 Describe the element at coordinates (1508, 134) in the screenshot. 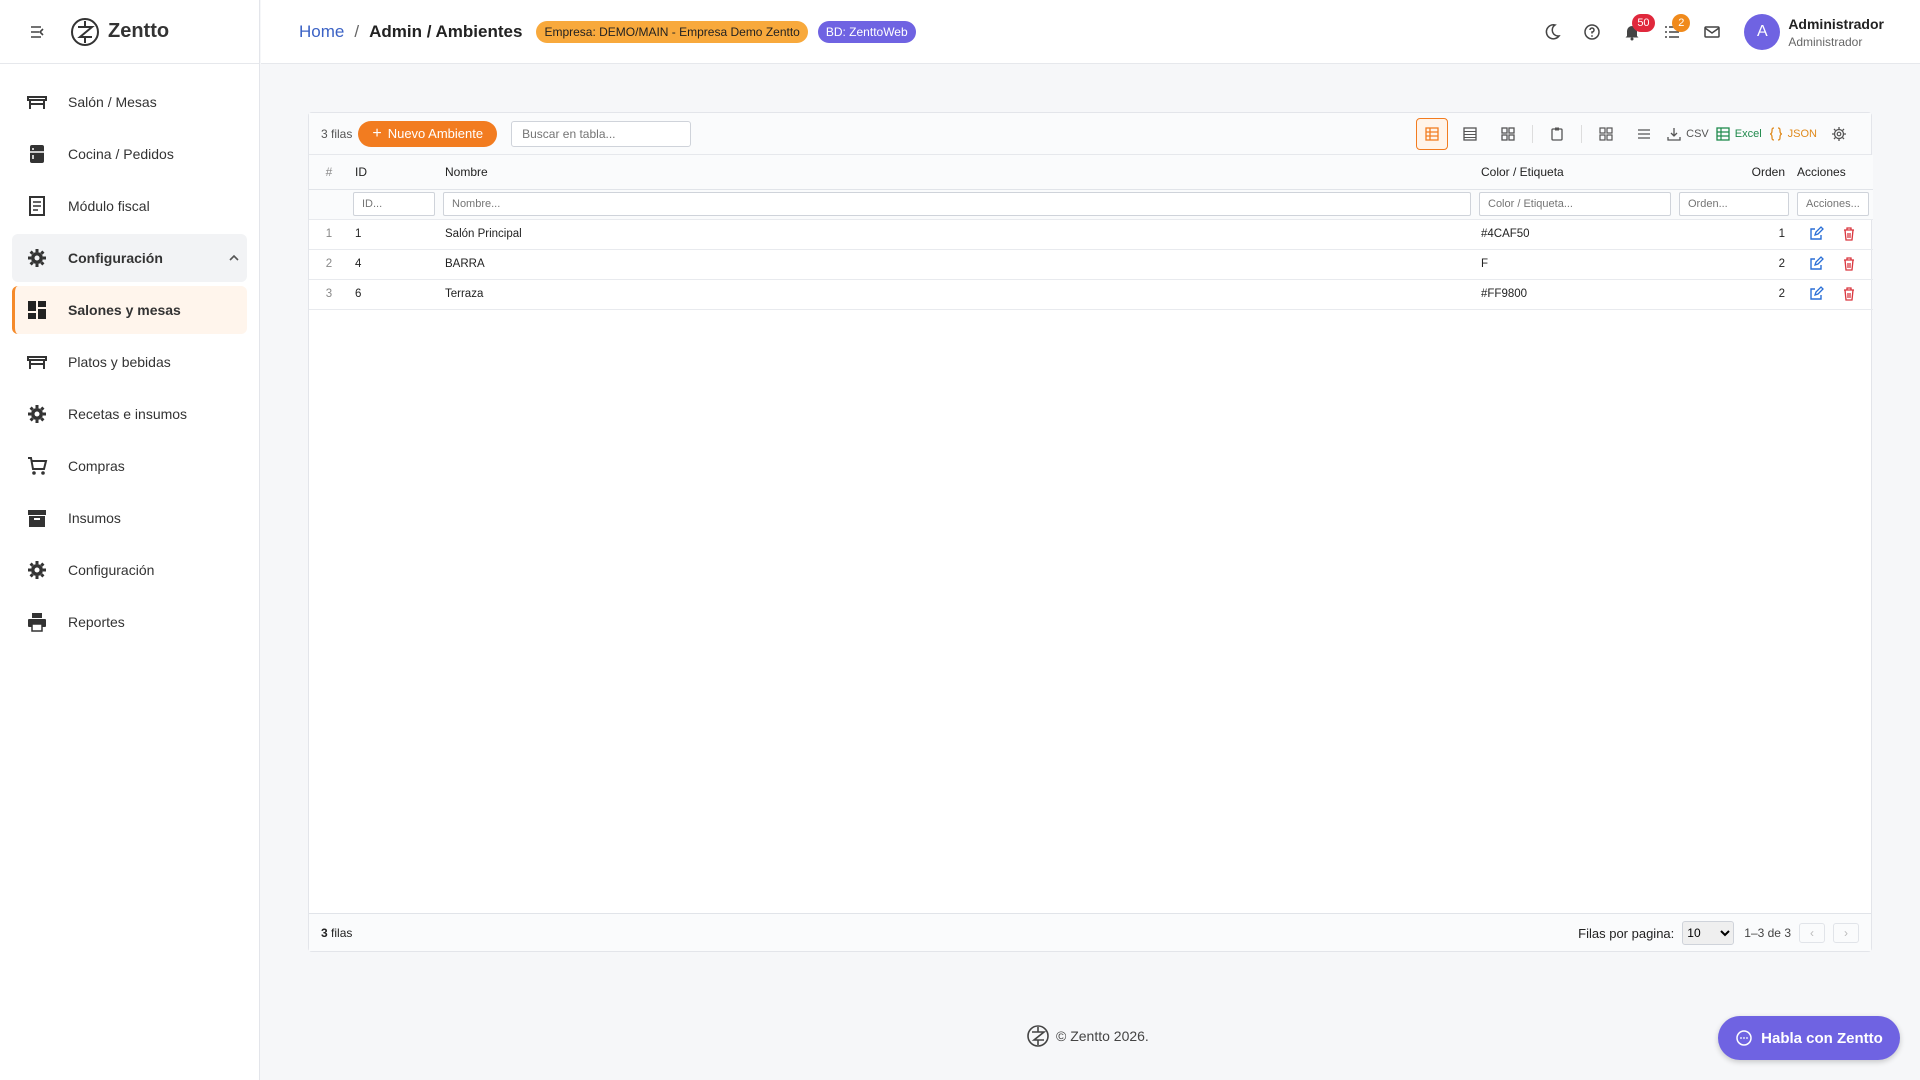

I see `card-view-button` at that location.